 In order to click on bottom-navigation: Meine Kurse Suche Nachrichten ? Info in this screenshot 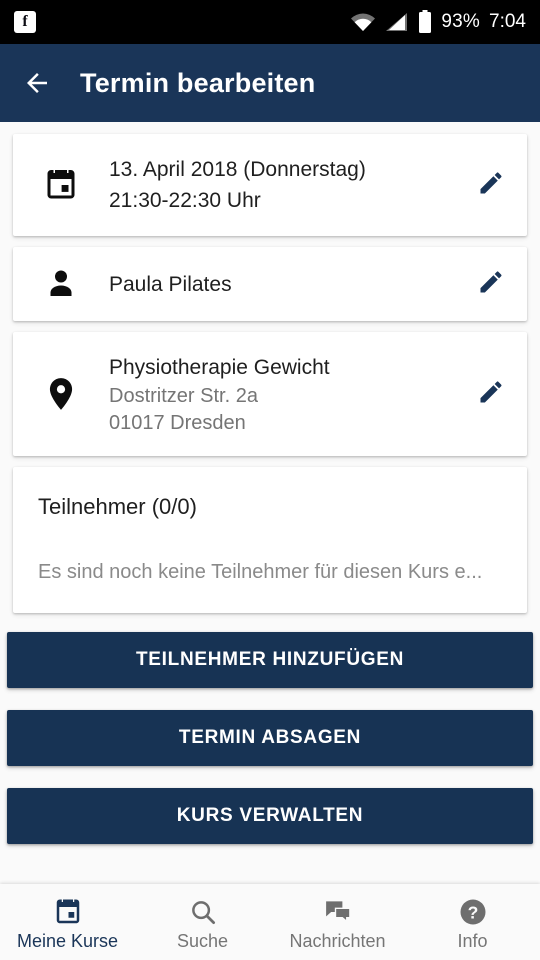, I will do `click(270, 922)`.